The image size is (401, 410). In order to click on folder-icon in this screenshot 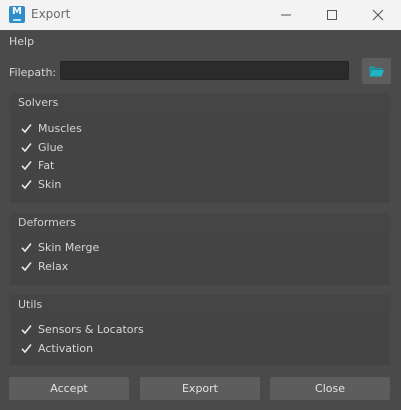, I will do `click(376, 71)`.